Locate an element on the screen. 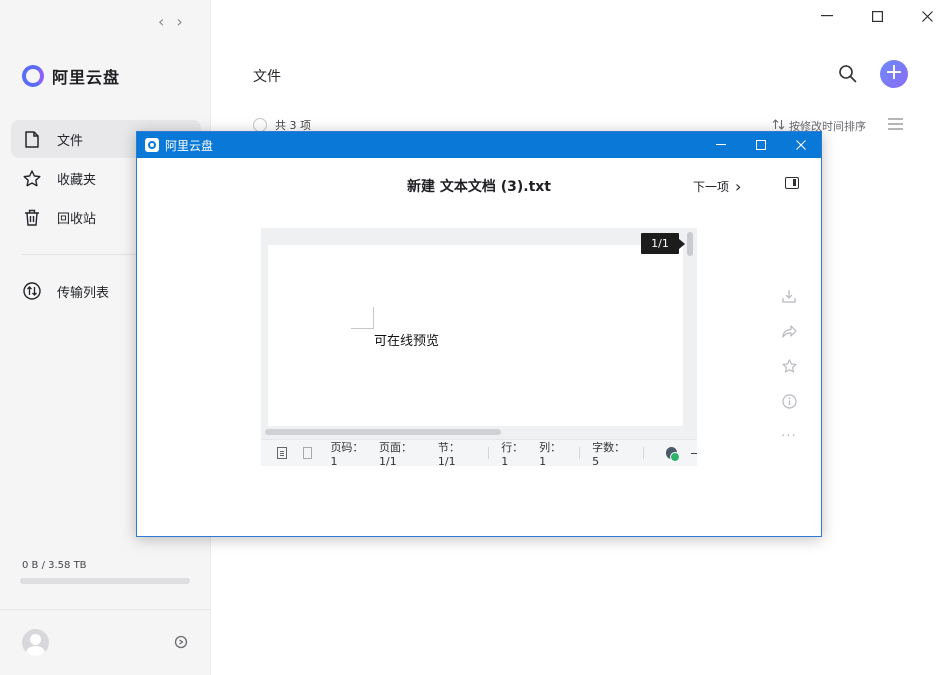 This screenshot has width=950, height=675. next-item-button: 下一项 › is located at coordinates (717, 186).